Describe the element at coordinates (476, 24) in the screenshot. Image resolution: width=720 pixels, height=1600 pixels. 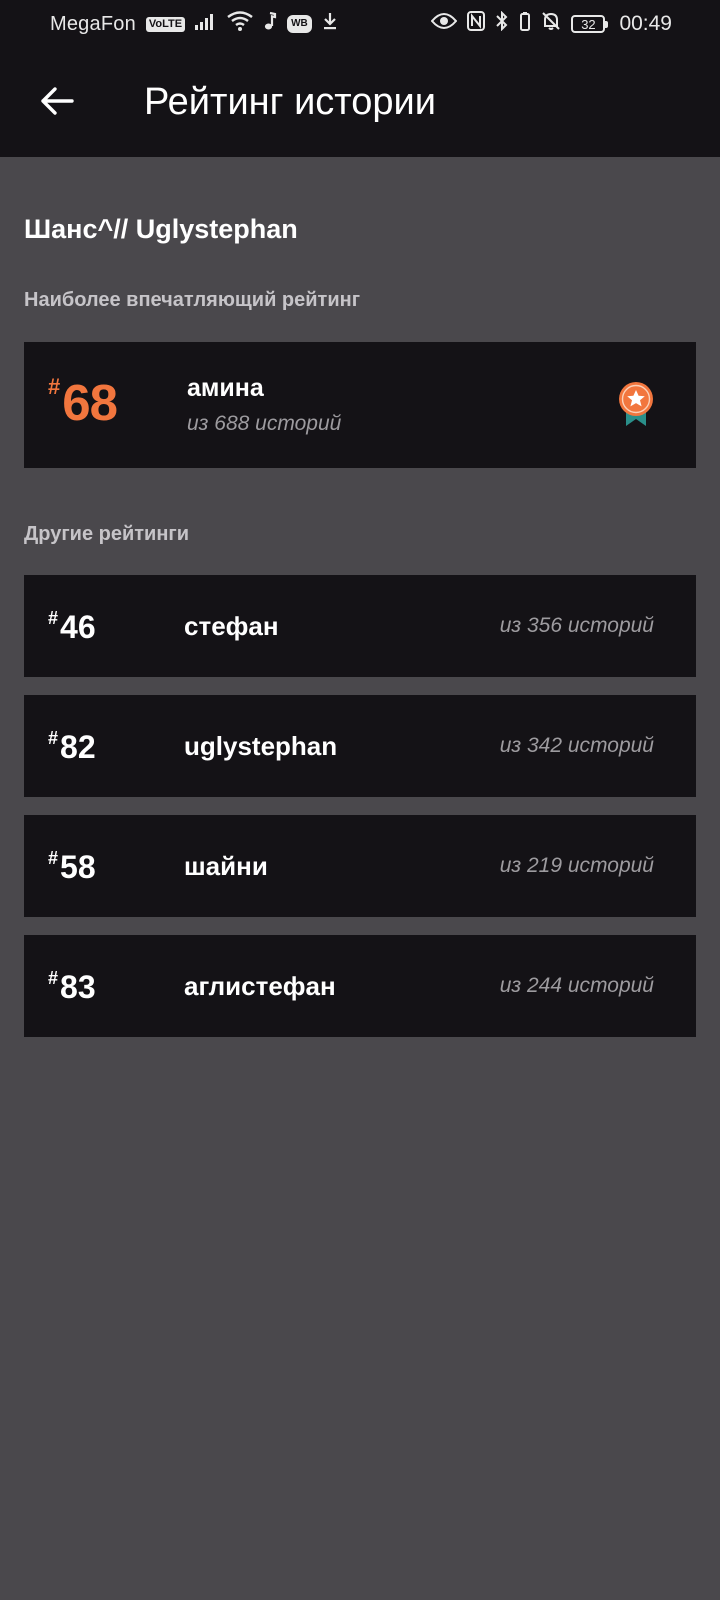
I see `nfc-icon` at that location.